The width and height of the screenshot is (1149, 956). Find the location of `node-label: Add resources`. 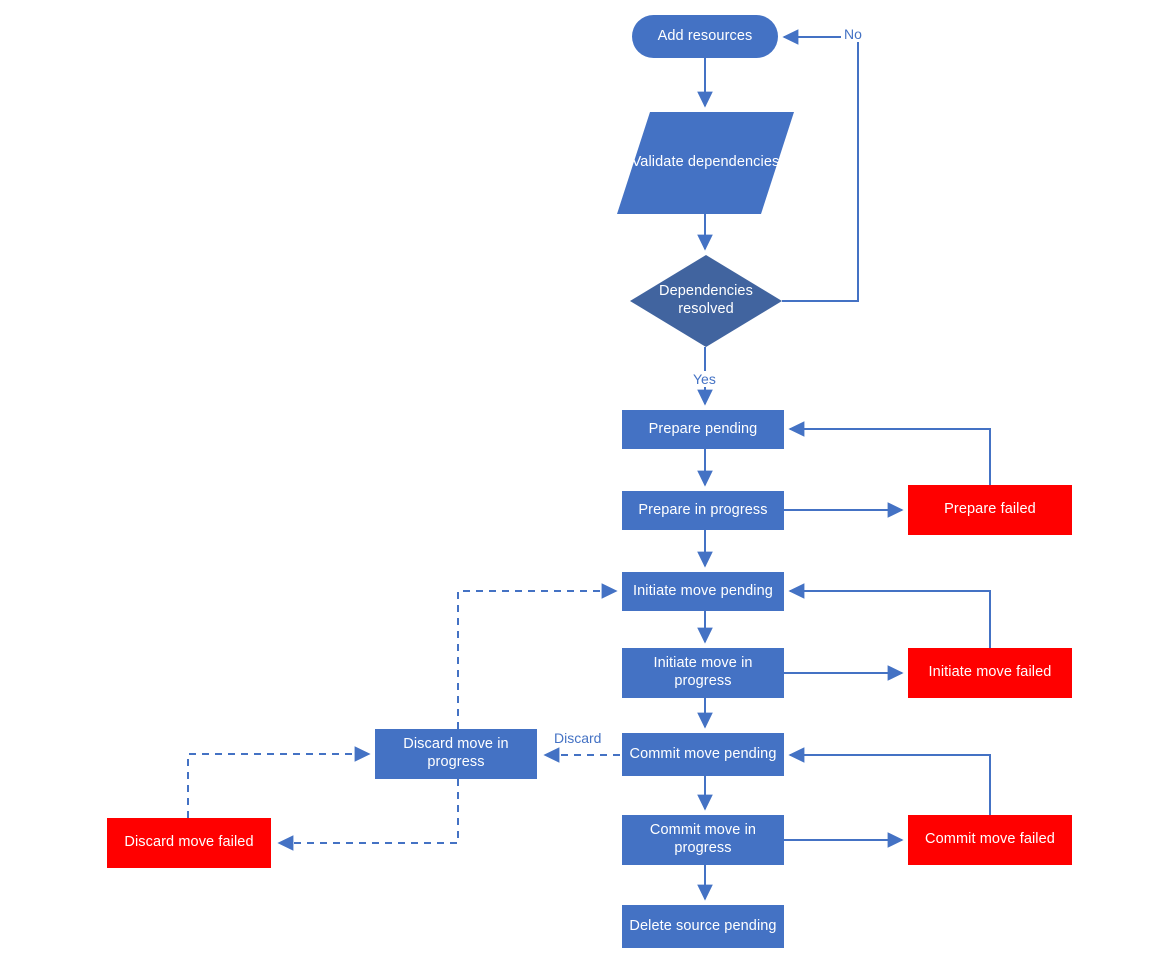

node-label: Add resources is located at coordinates (705, 35).